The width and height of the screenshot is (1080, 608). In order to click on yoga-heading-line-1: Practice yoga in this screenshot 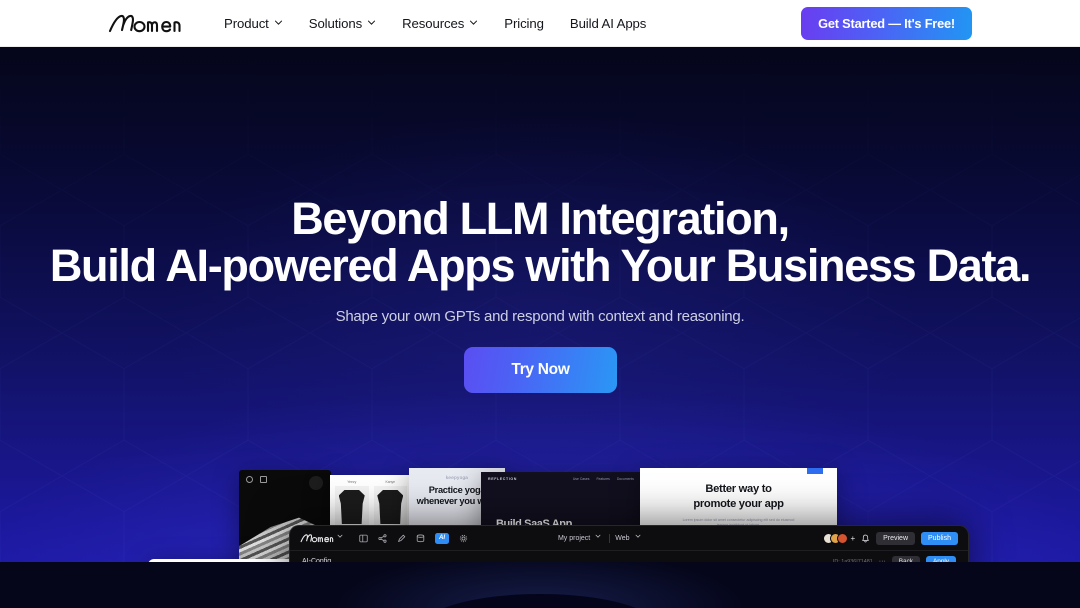, I will do `click(457, 490)`.